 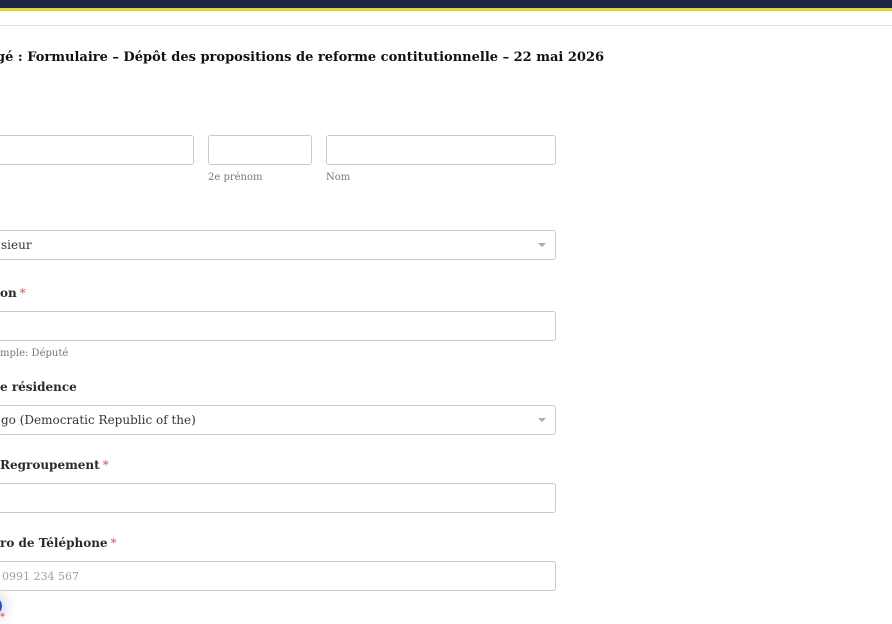 I want to click on group-label: Regroupement *, so click(x=54, y=465).